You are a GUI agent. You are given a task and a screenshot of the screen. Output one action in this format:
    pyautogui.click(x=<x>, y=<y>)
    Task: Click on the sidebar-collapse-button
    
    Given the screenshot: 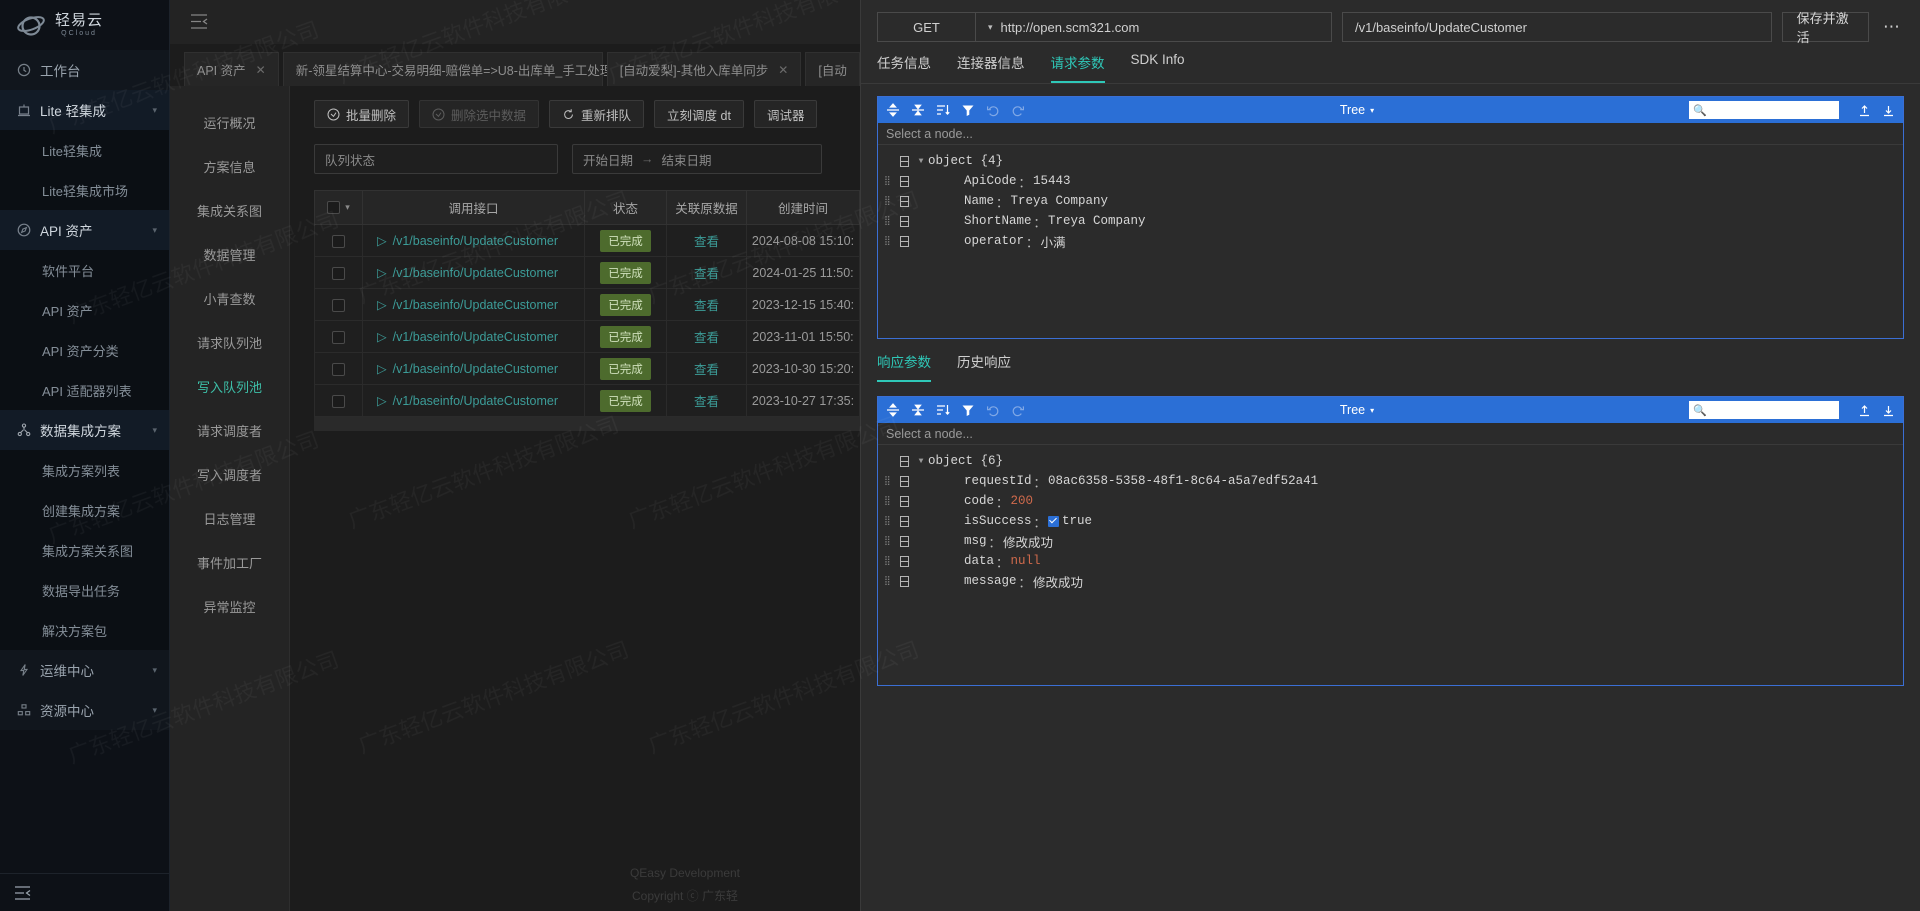 What is the action you would take?
    pyautogui.click(x=84, y=892)
    